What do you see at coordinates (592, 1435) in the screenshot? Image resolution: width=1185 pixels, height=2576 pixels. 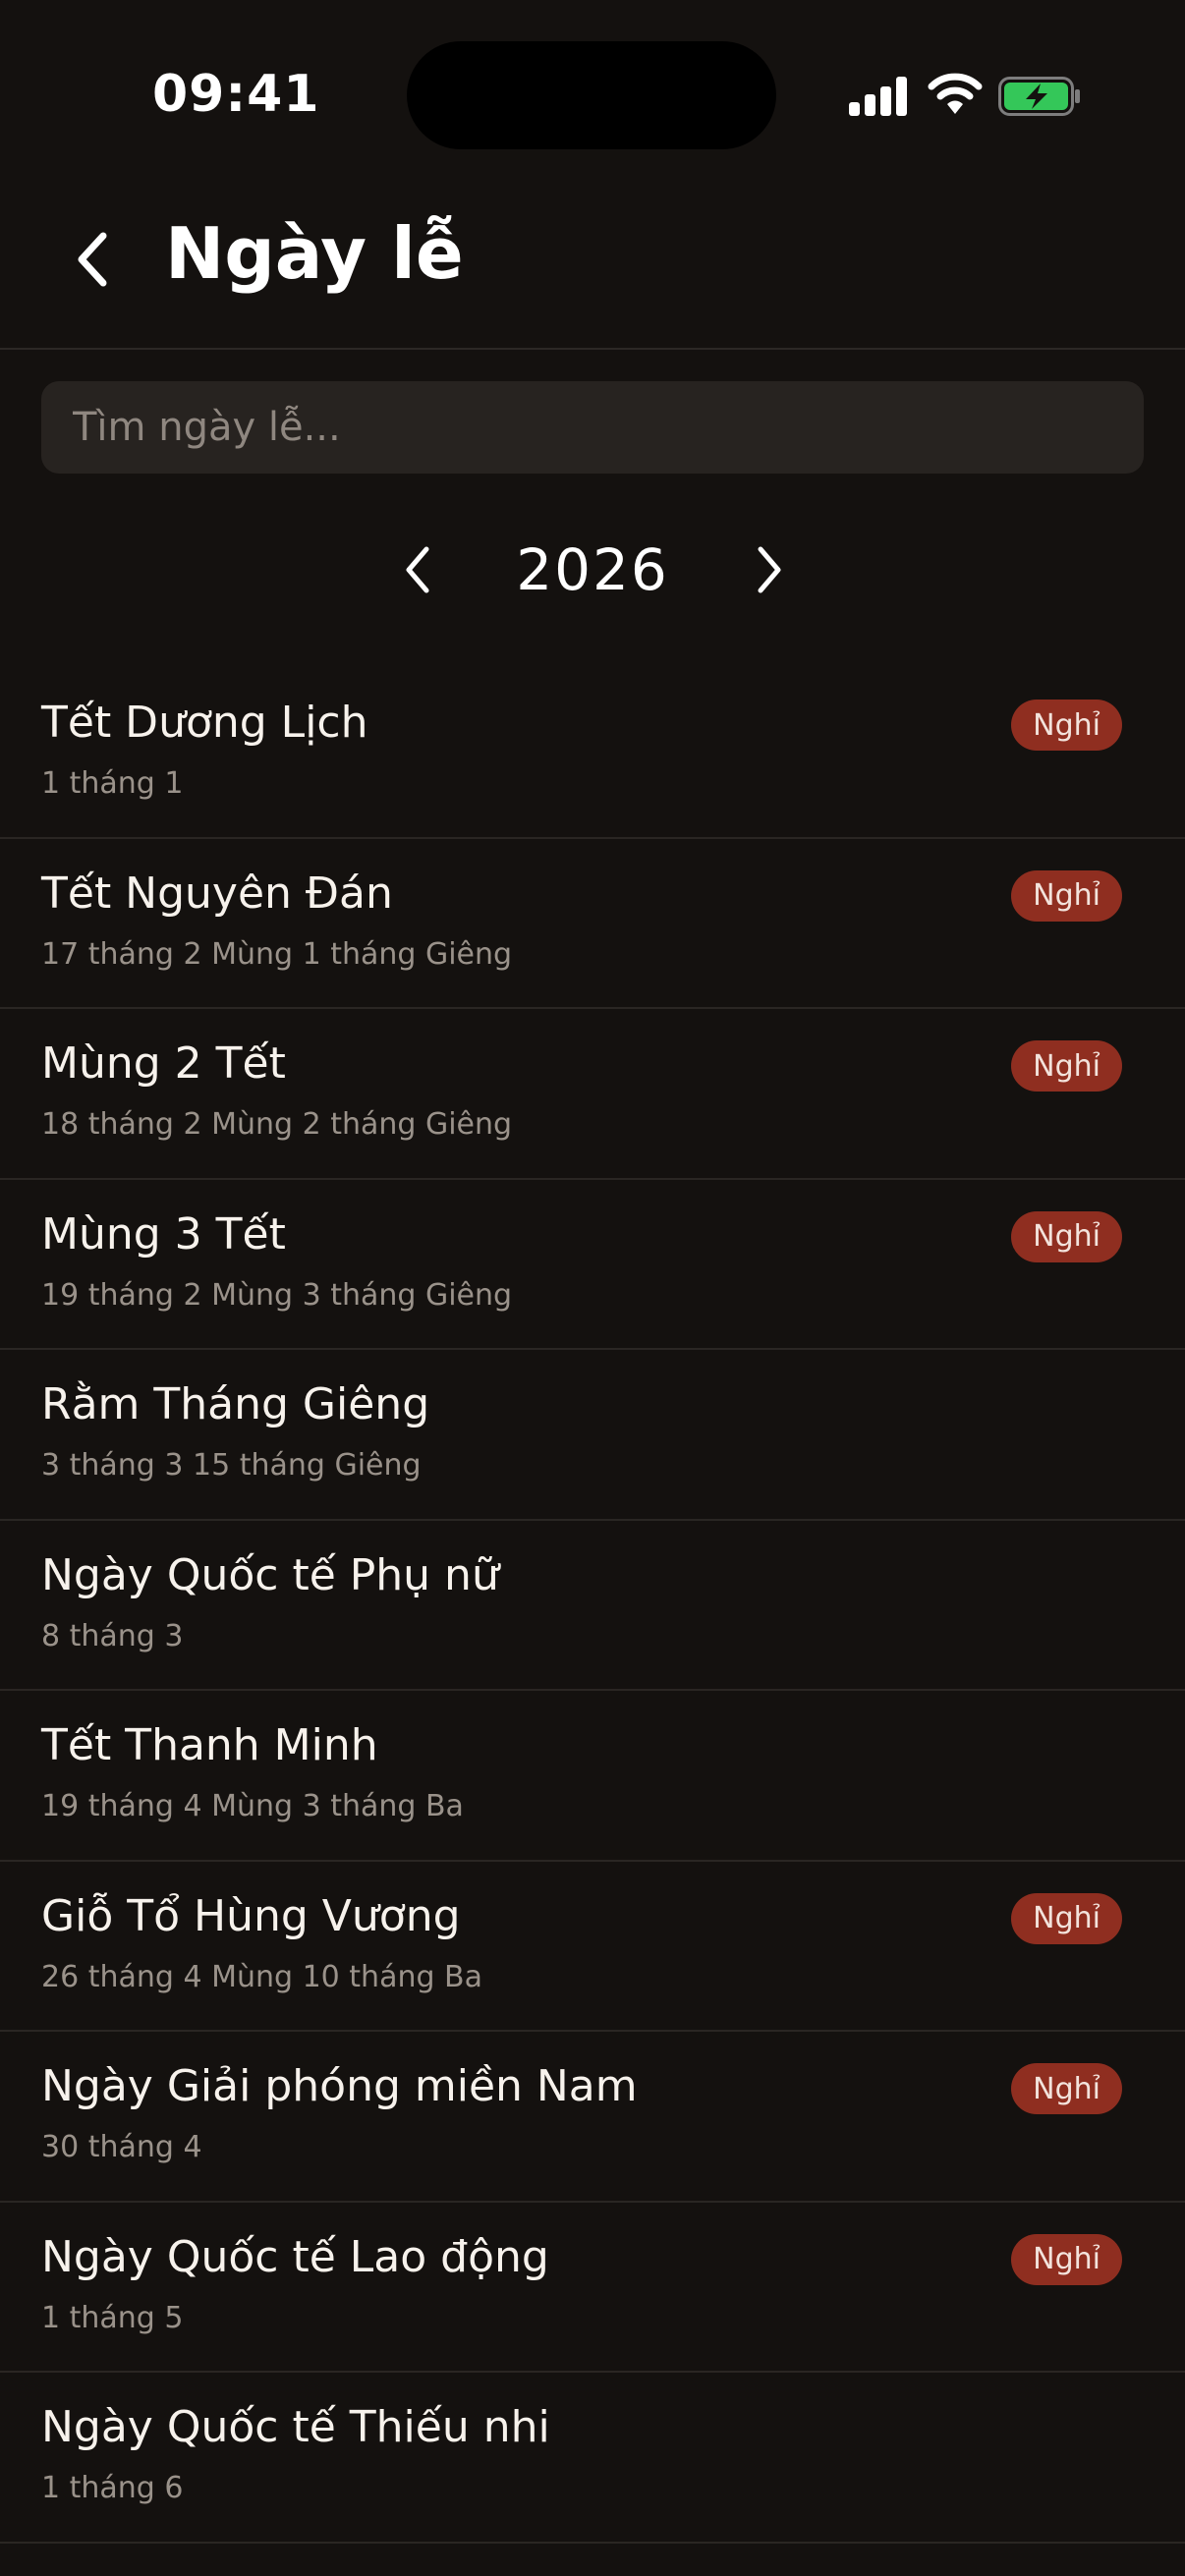 I see `holiday-row: Rằm Tháng Giêng 3 tháng 3 15 tháng Giêng` at bounding box center [592, 1435].